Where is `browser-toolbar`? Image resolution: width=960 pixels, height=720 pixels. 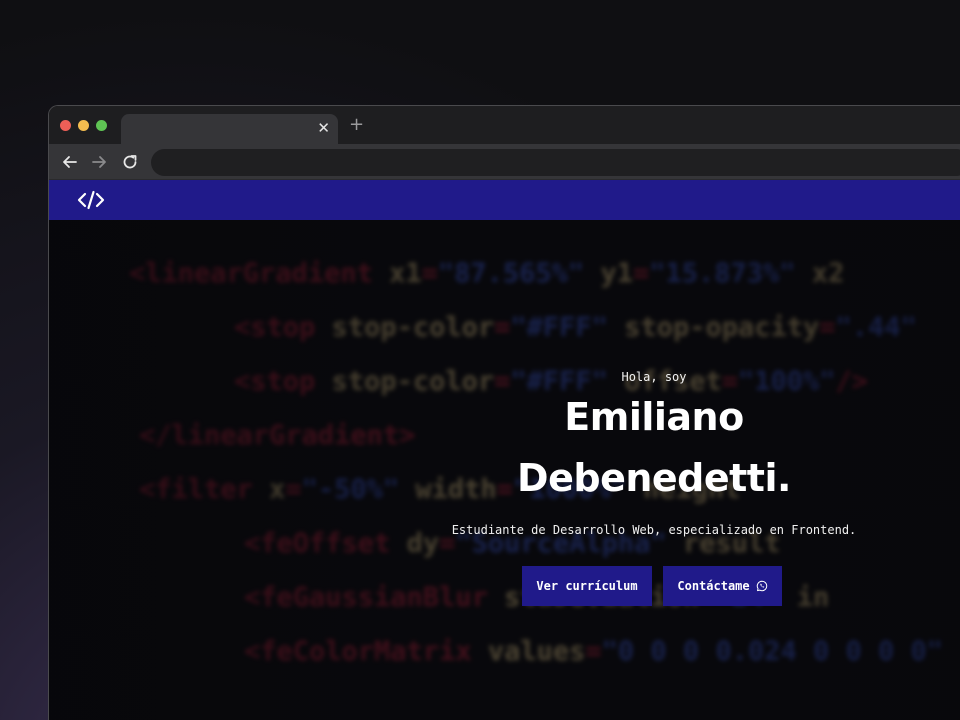
browser-toolbar is located at coordinates (504, 162).